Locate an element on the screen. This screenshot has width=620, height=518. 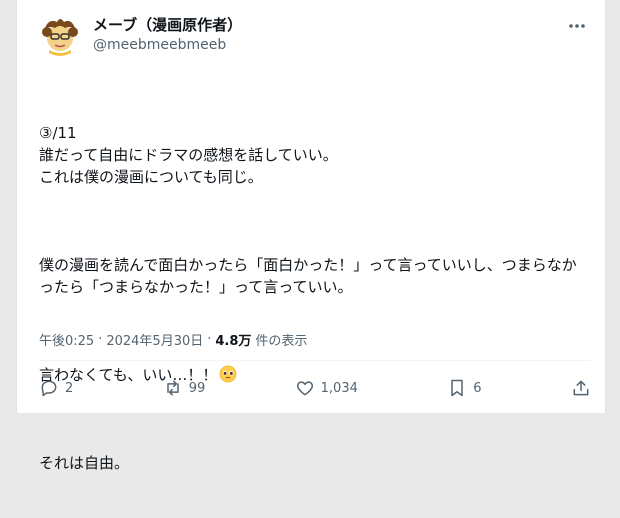
author-display-name: メーブ（漫画原作者） is located at coordinates (167, 24).